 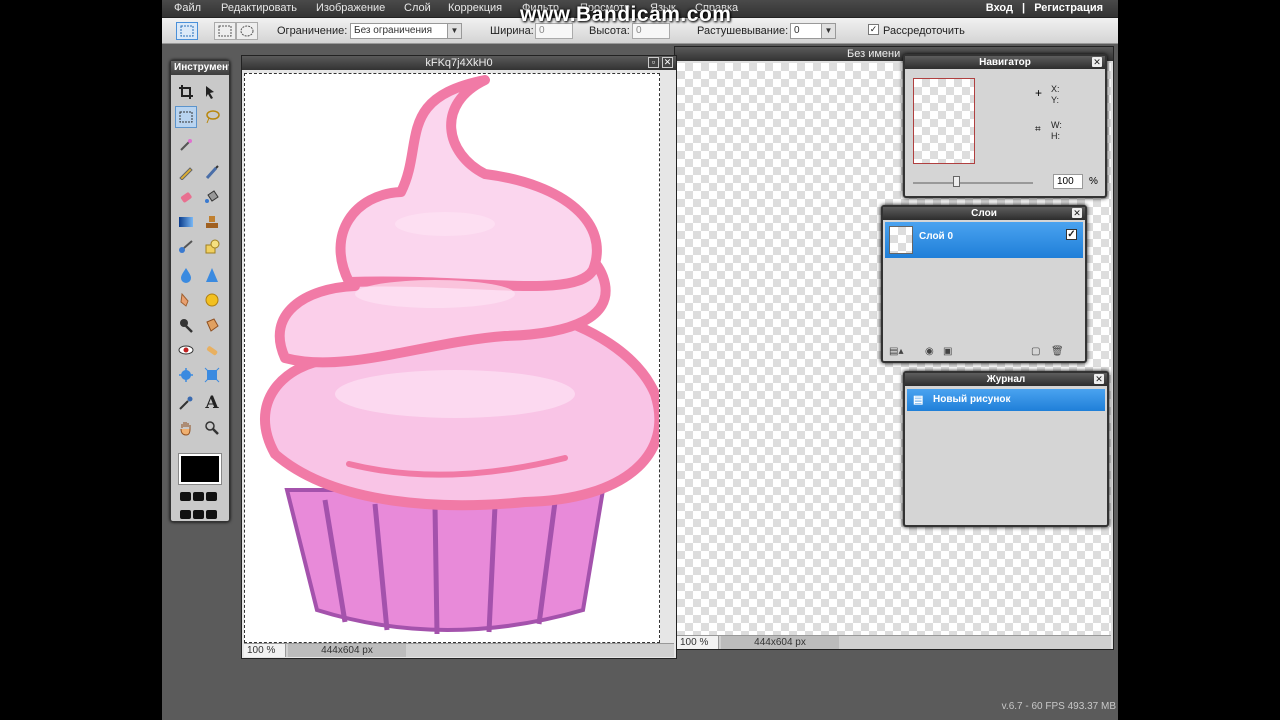 What do you see at coordinates (1039, 93) in the screenshot?
I see `crosshair-icon: +` at bounding box center [1039, 93].